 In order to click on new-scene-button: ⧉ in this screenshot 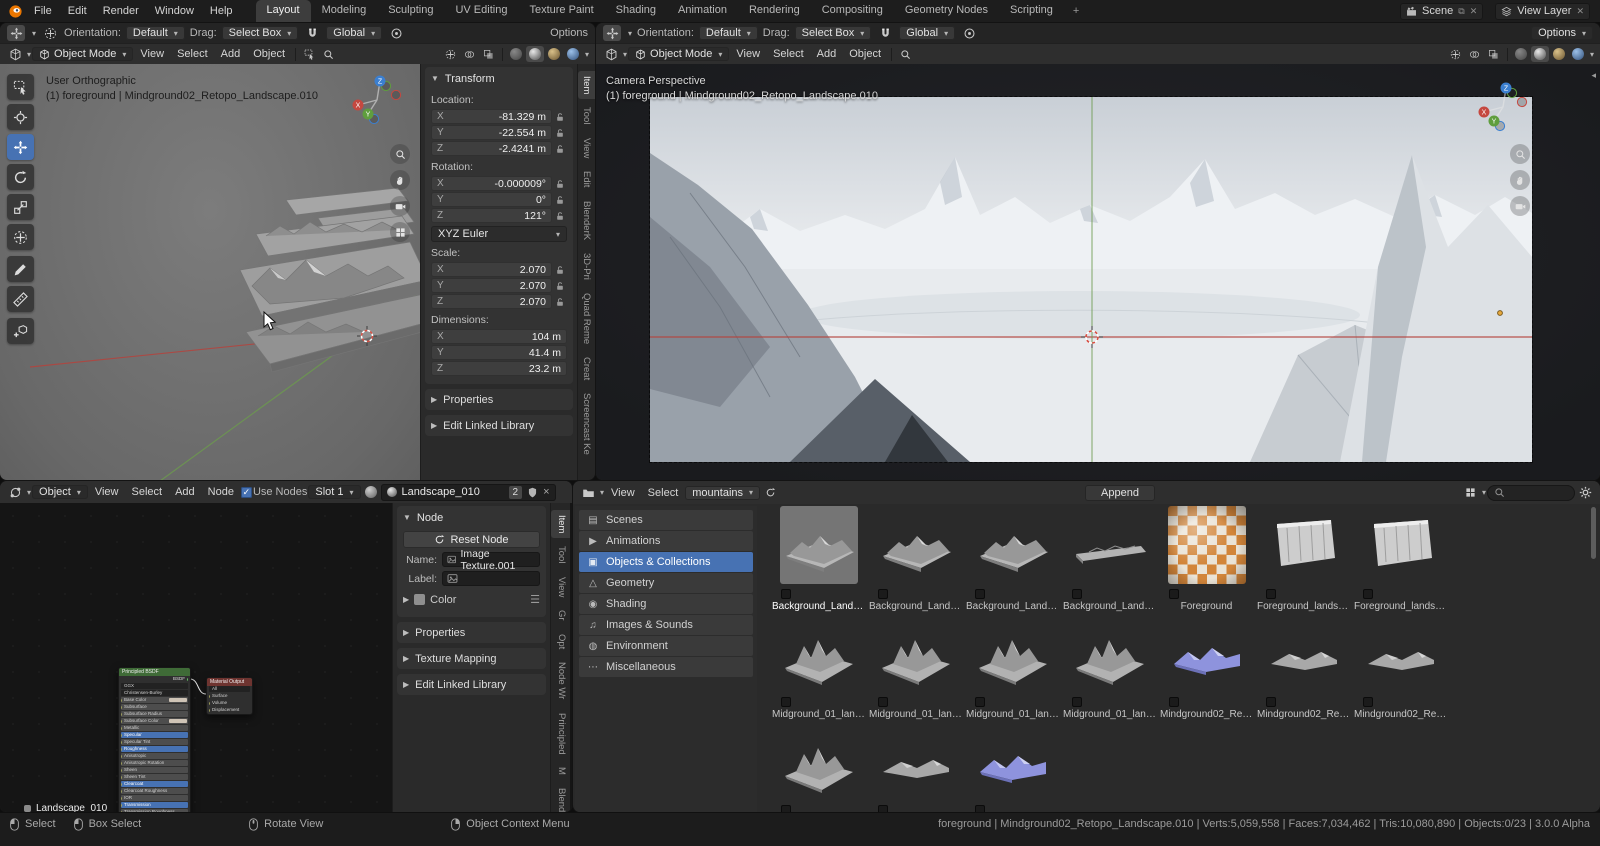, I will do `click(1461, 11)`.